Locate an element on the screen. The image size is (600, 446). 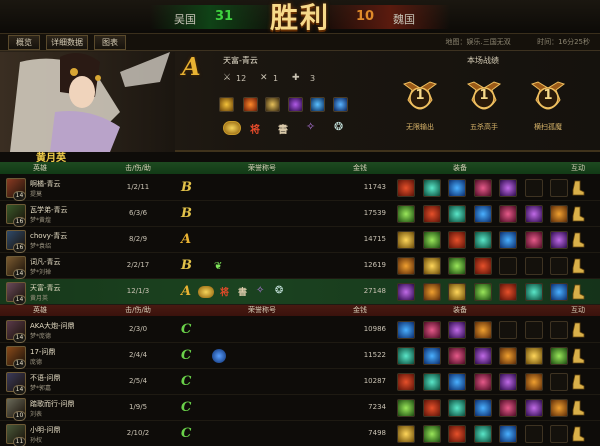
tab-details: 详细数据 is located at coordinates (67, 42).